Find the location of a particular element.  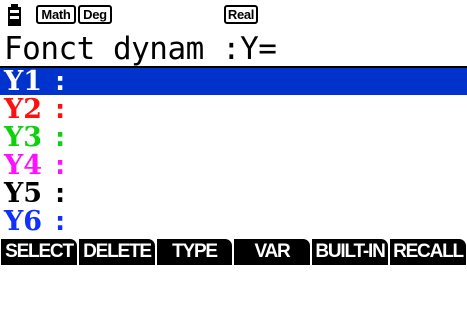

function-row-y1: Y1 : is located at coordinates (233, 81).